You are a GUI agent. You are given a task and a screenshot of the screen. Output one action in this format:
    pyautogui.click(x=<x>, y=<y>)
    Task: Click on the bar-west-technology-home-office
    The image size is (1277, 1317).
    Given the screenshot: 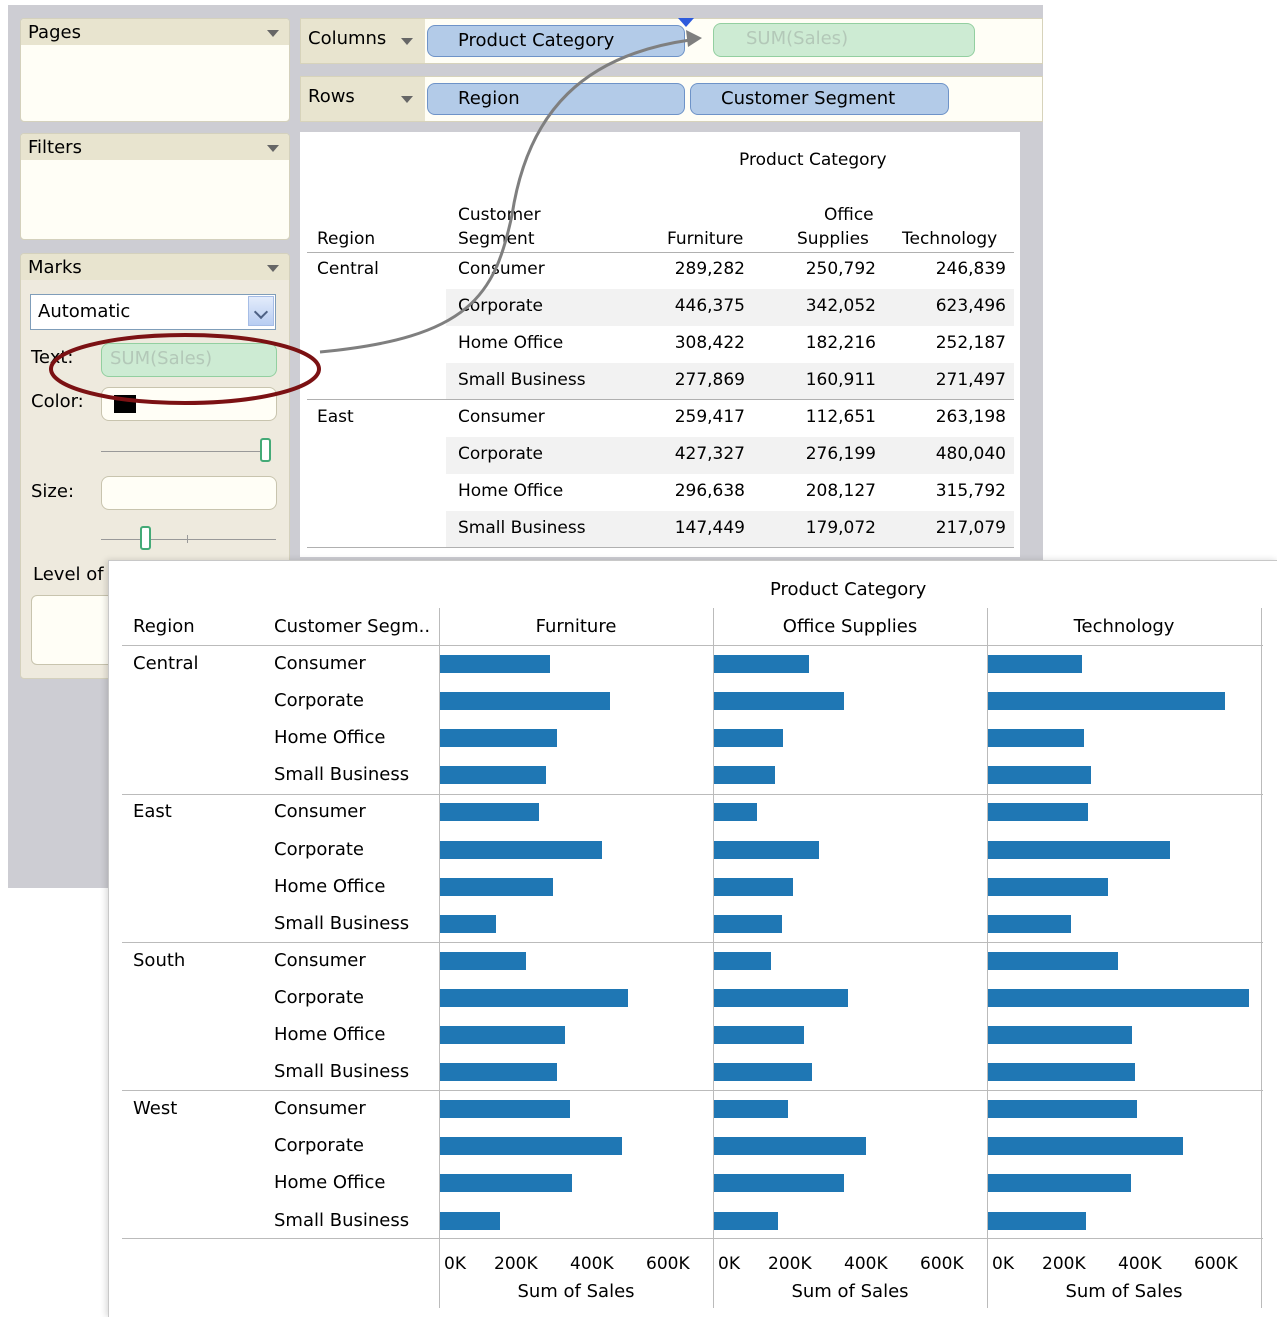 What is the action you would take?
    pyautogui.click(x=1060, y=1183)
    